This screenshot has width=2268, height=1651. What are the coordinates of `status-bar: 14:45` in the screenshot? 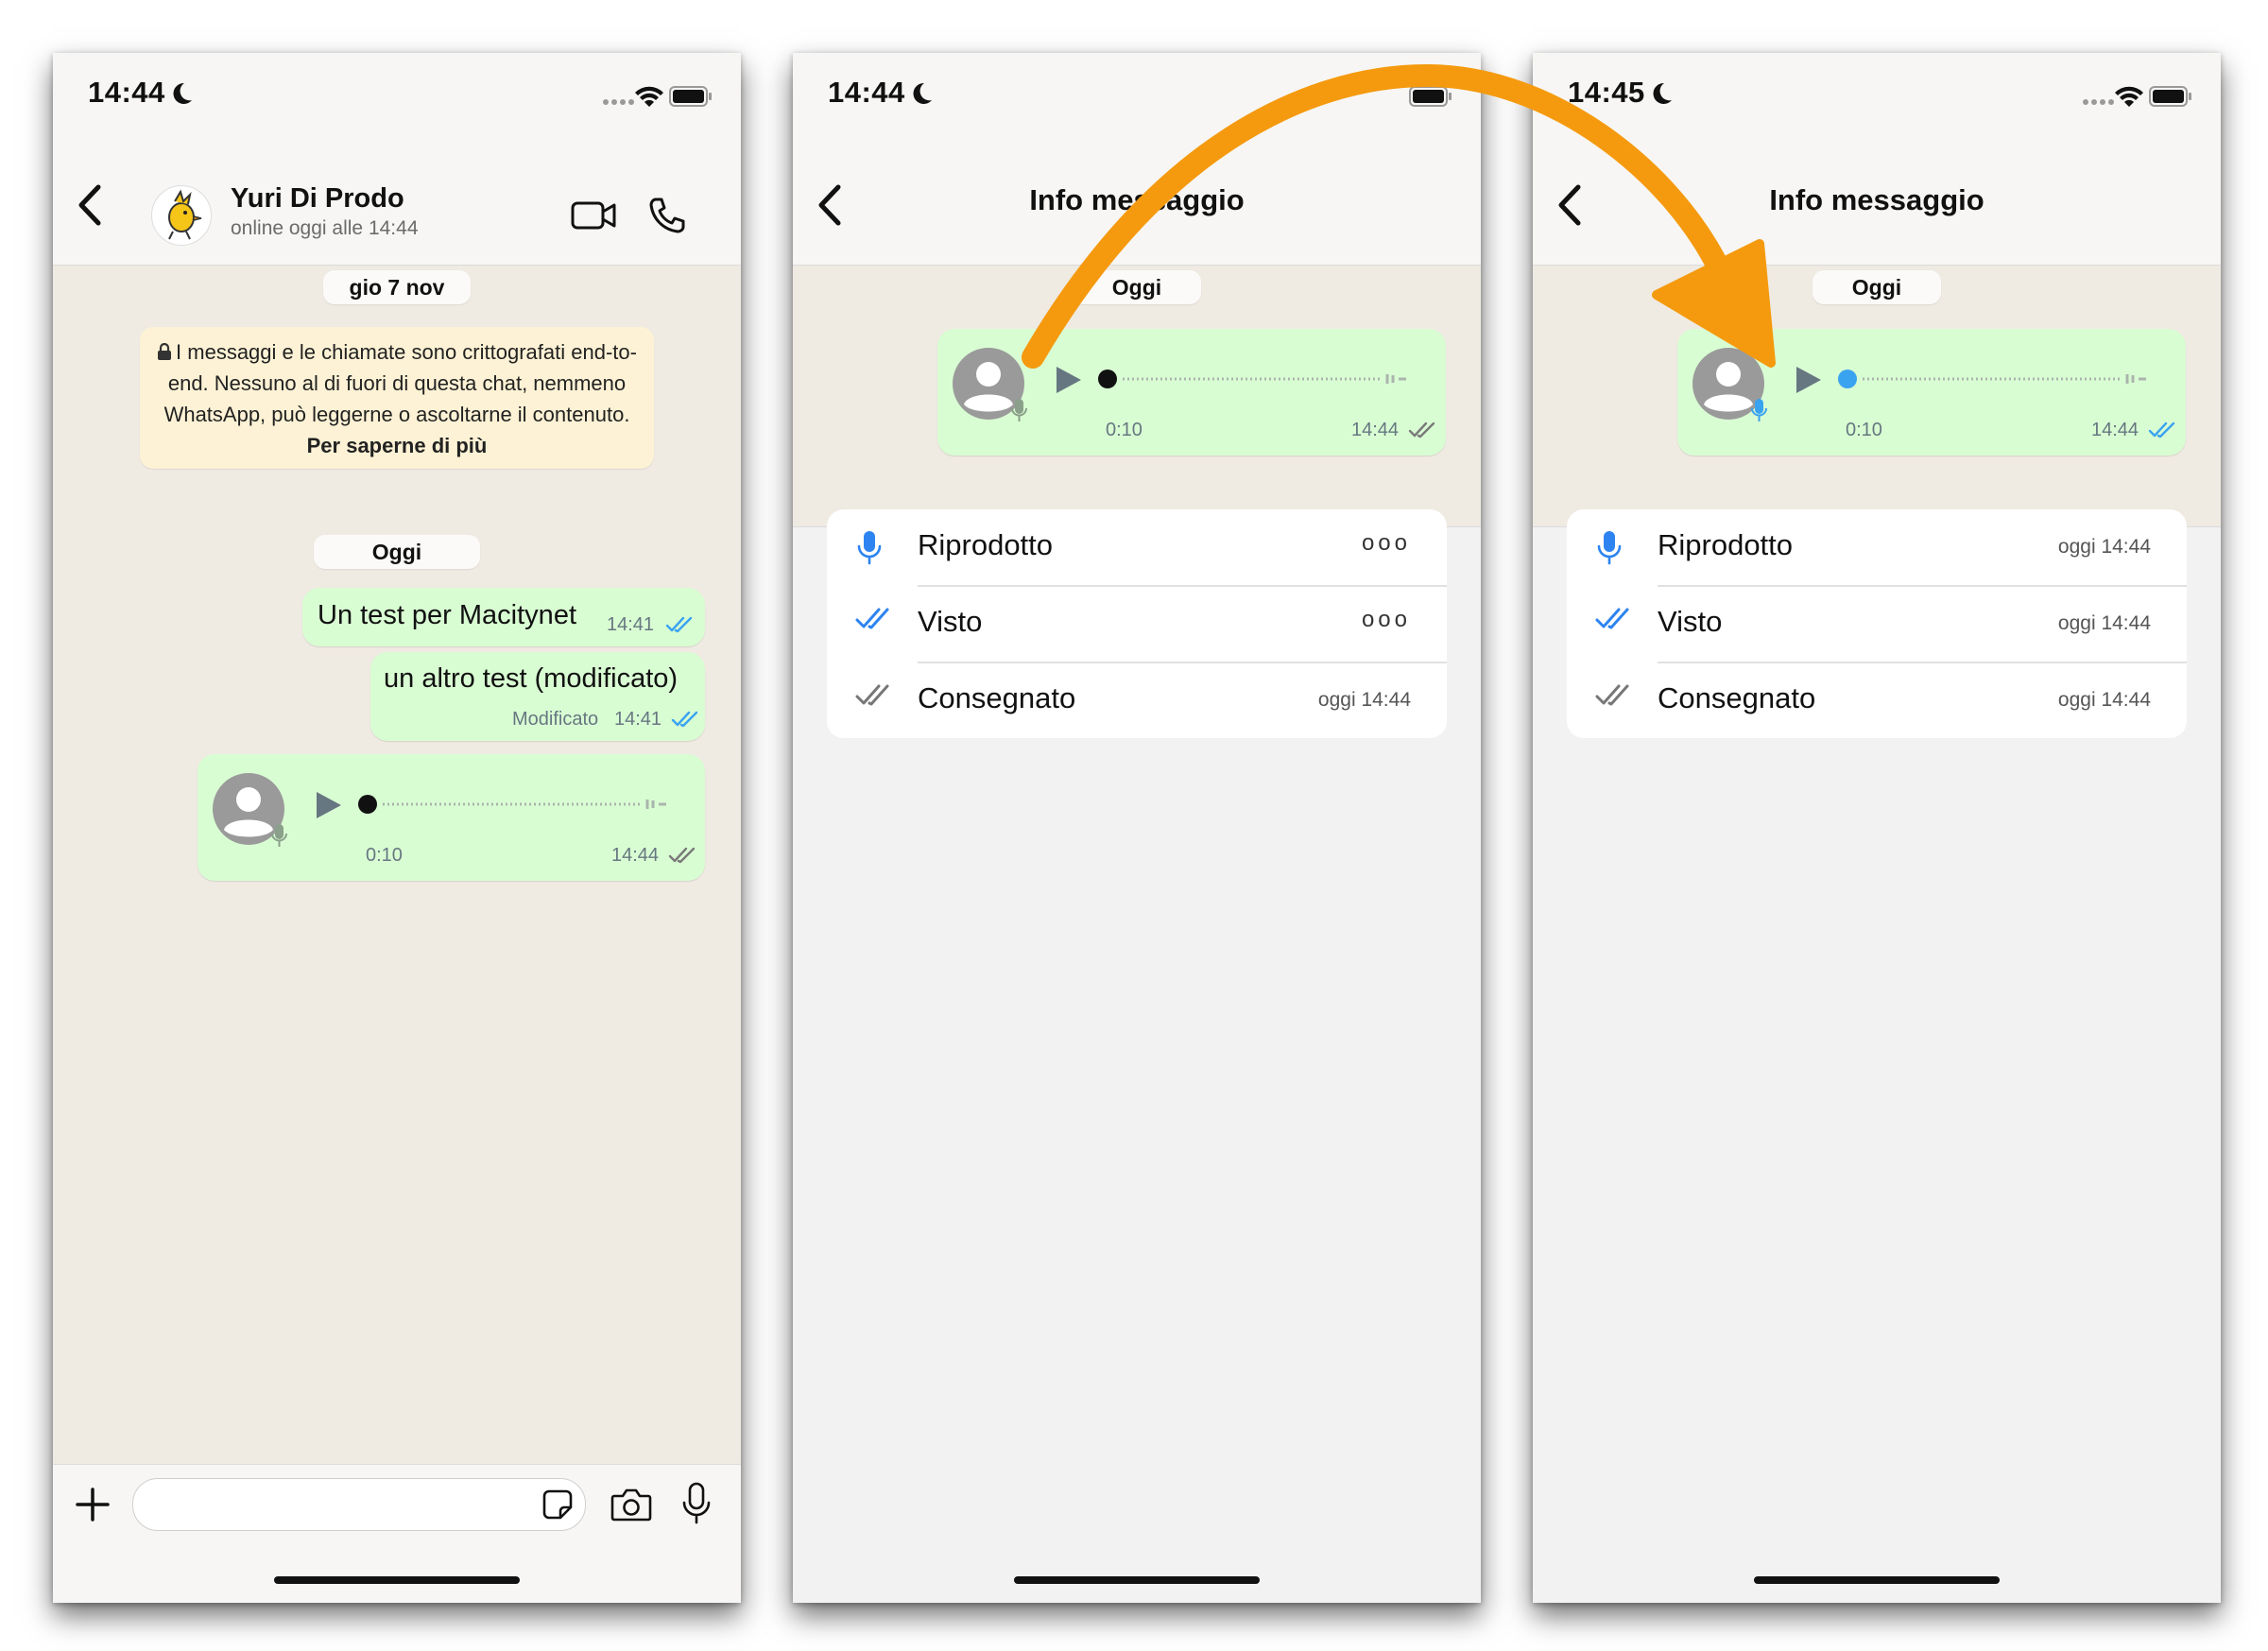 It's located at (1877, 100).